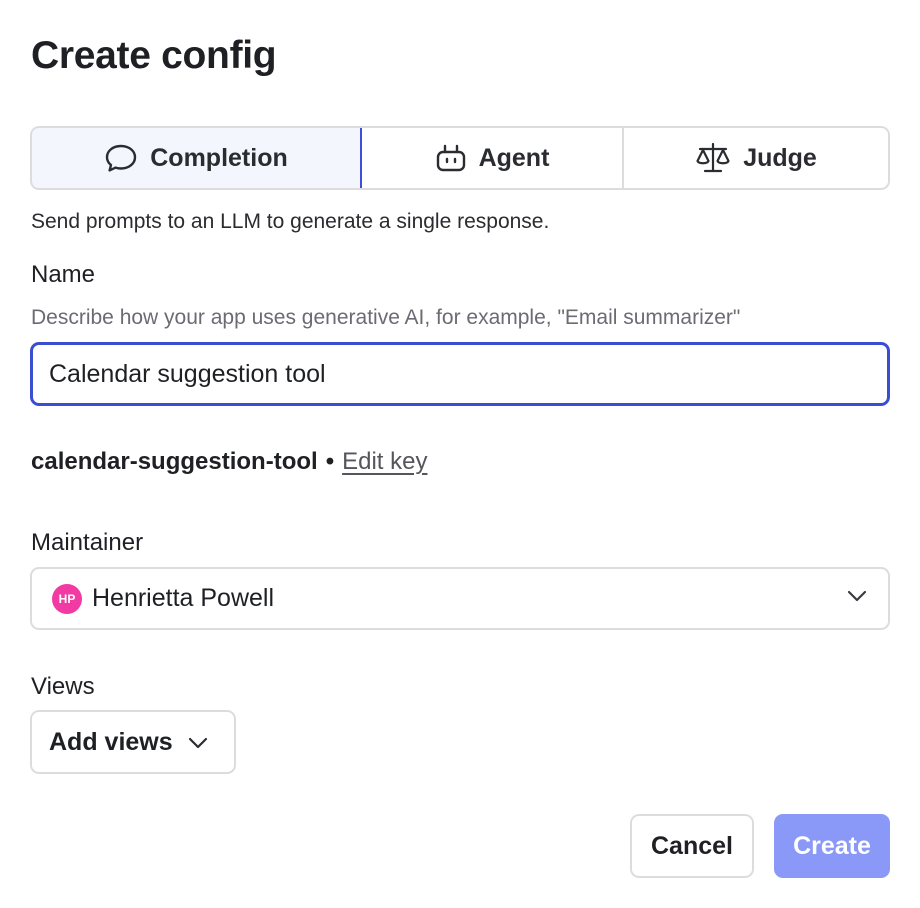 The height and width of the screenshot is (908, 920). What do you see at coordinates (219, 157) in the screenshot?
I see `tab-completion-label: Completion` at bounding box center [219, 157].